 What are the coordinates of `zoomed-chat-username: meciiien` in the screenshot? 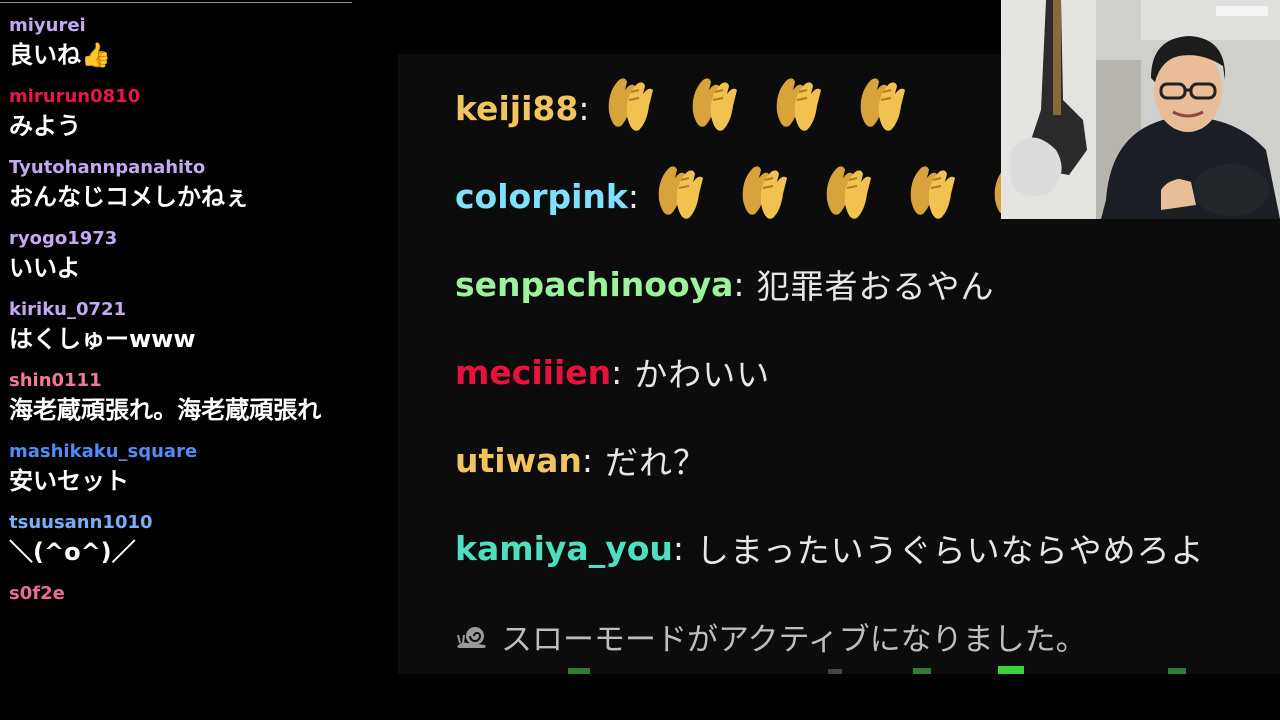 It's located at (533, 372).